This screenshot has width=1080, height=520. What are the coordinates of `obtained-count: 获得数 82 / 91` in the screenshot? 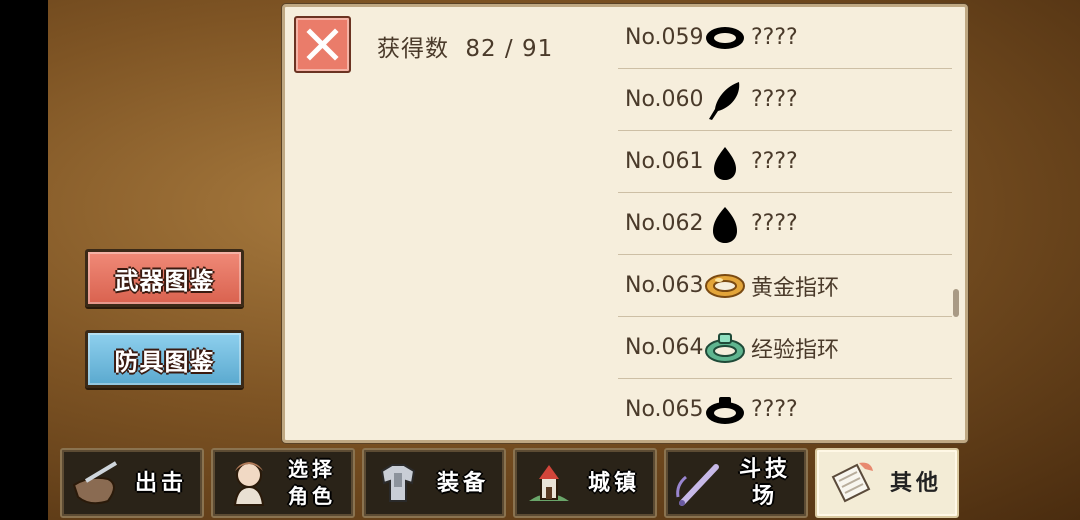 It's located at (465, 46).